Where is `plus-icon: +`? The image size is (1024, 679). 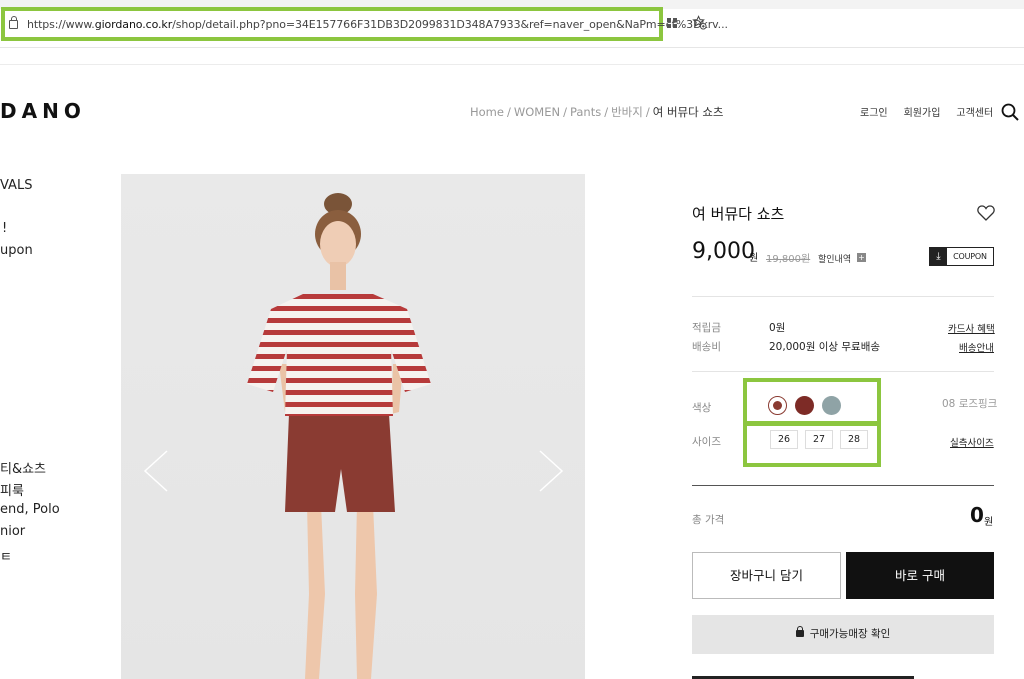 plus-icon: + is located at coordinates (861, 257).